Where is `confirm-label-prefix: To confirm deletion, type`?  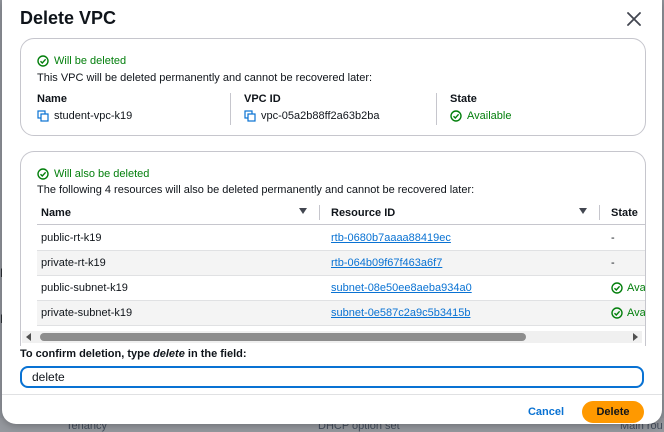 confirm-label-prefix: To confirm deletion, type is located at coordinates (87, 354).